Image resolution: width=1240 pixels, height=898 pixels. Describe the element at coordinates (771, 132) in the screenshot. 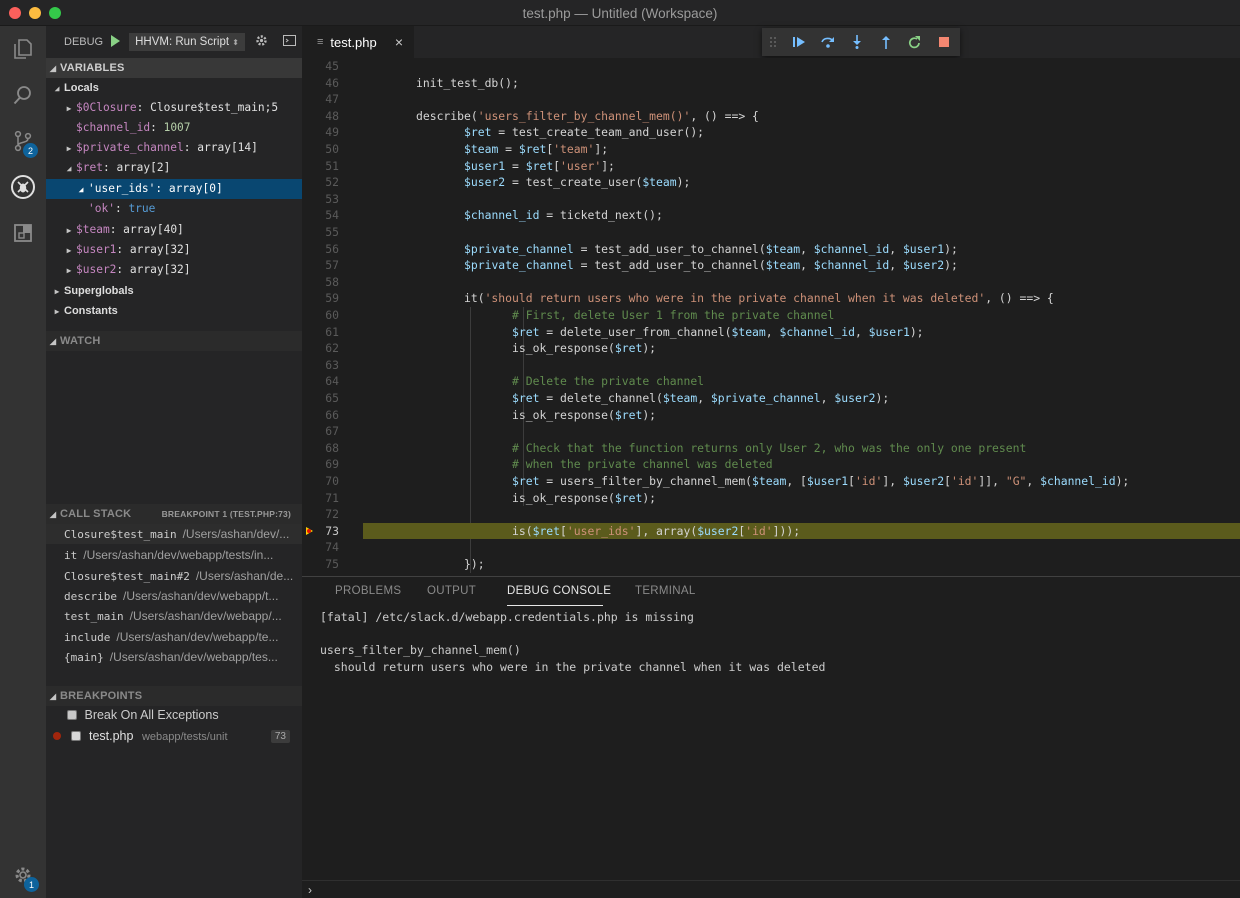

I see `code-line: 49 $ret = test_create_team_and_user();` at that location.